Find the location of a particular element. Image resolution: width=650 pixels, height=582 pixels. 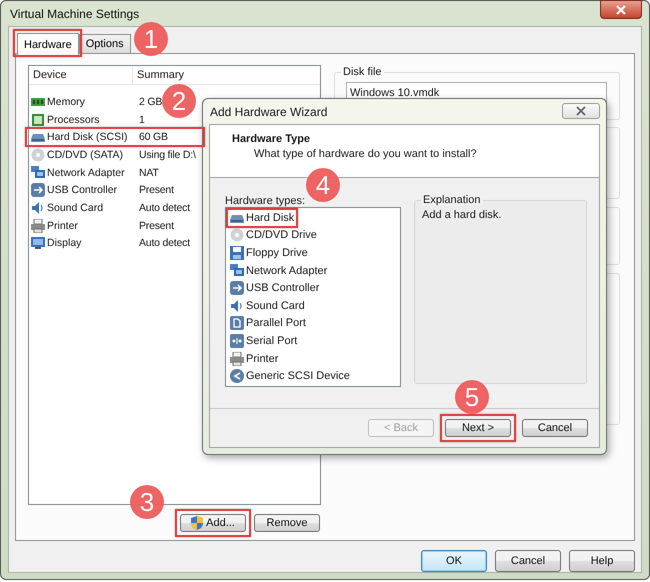

device-name: Network Adapter is located at coordinates (86, 172).